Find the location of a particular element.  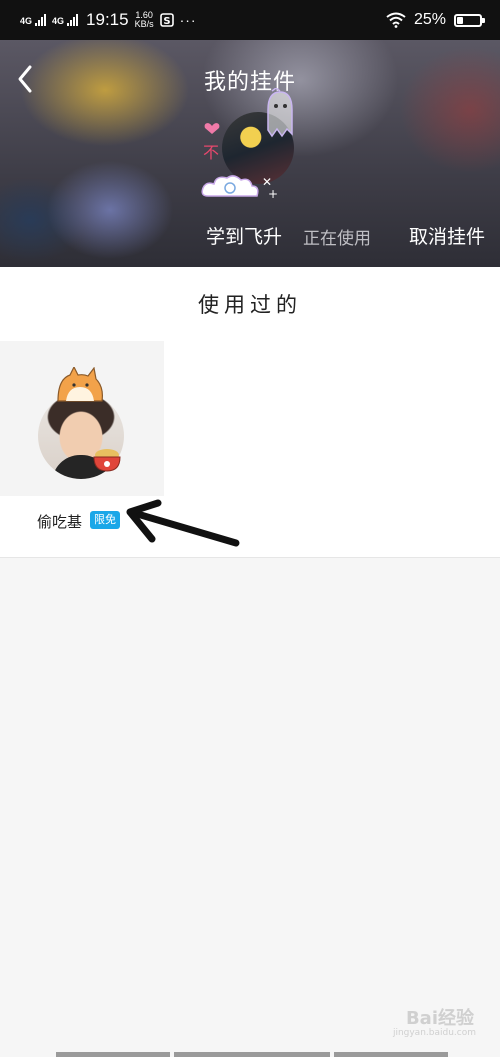

clock: 19:15 is located at coordinates (107, 19).